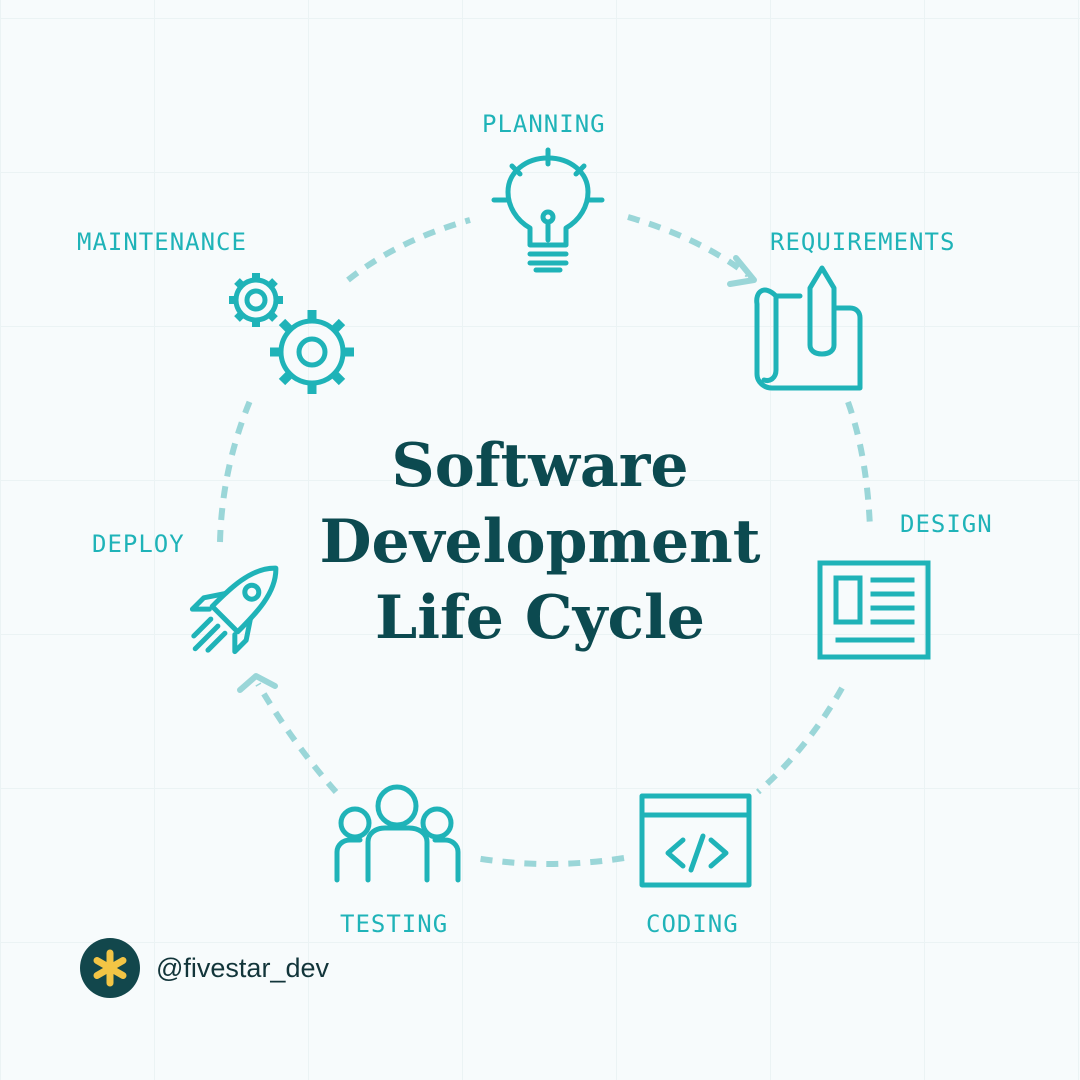  Describe the element at coordinates (408, 250) in the screenshot. I see `connector-maintenance-planning` at that location.